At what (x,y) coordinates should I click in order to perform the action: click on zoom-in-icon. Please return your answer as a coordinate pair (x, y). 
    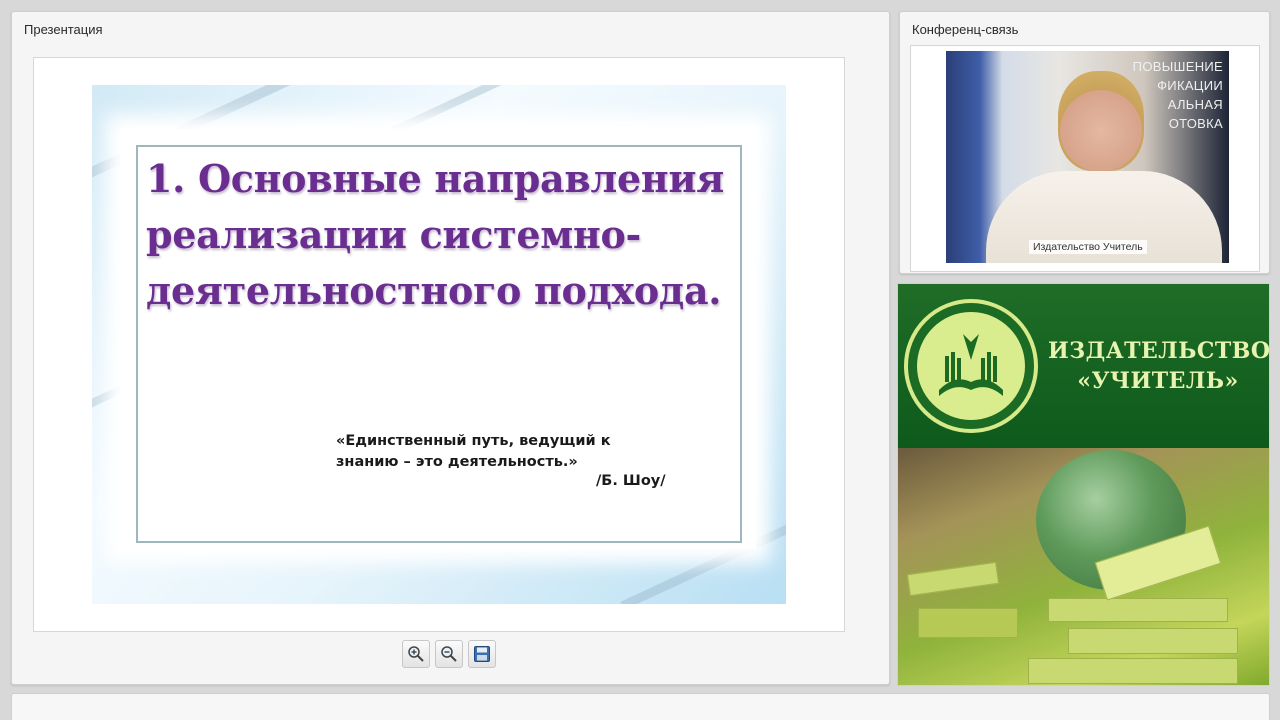
    Looking at the image, I should click on (416, 654).